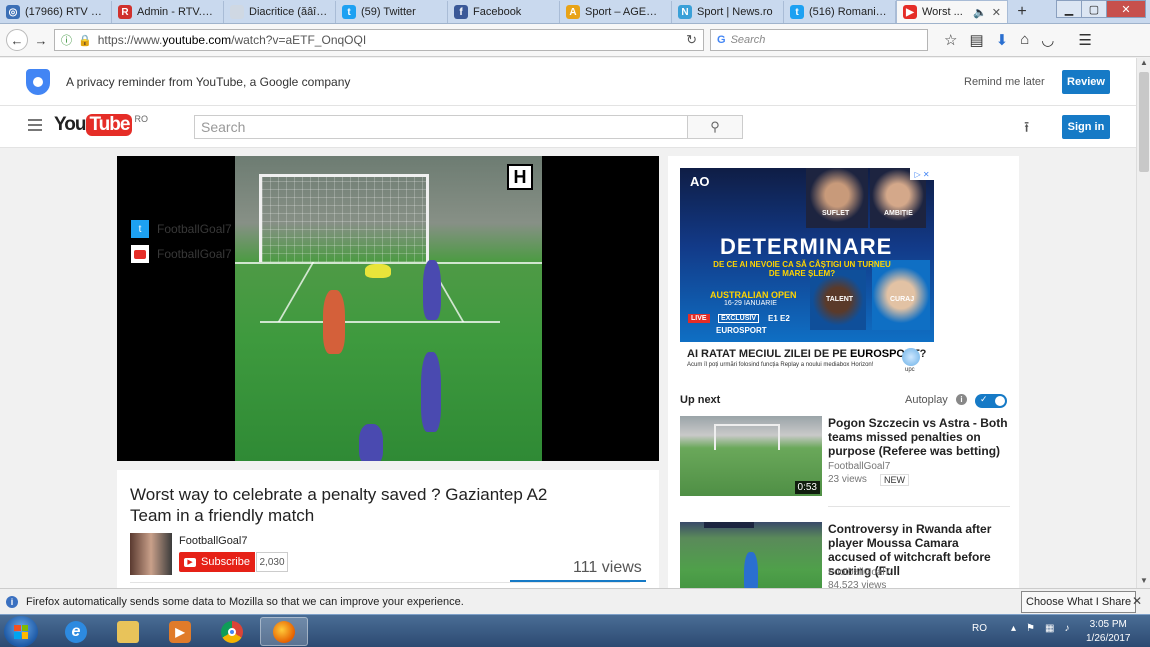 The image size is (1150, 647). I want to click on ao-logo: AO, so click(700, 181).